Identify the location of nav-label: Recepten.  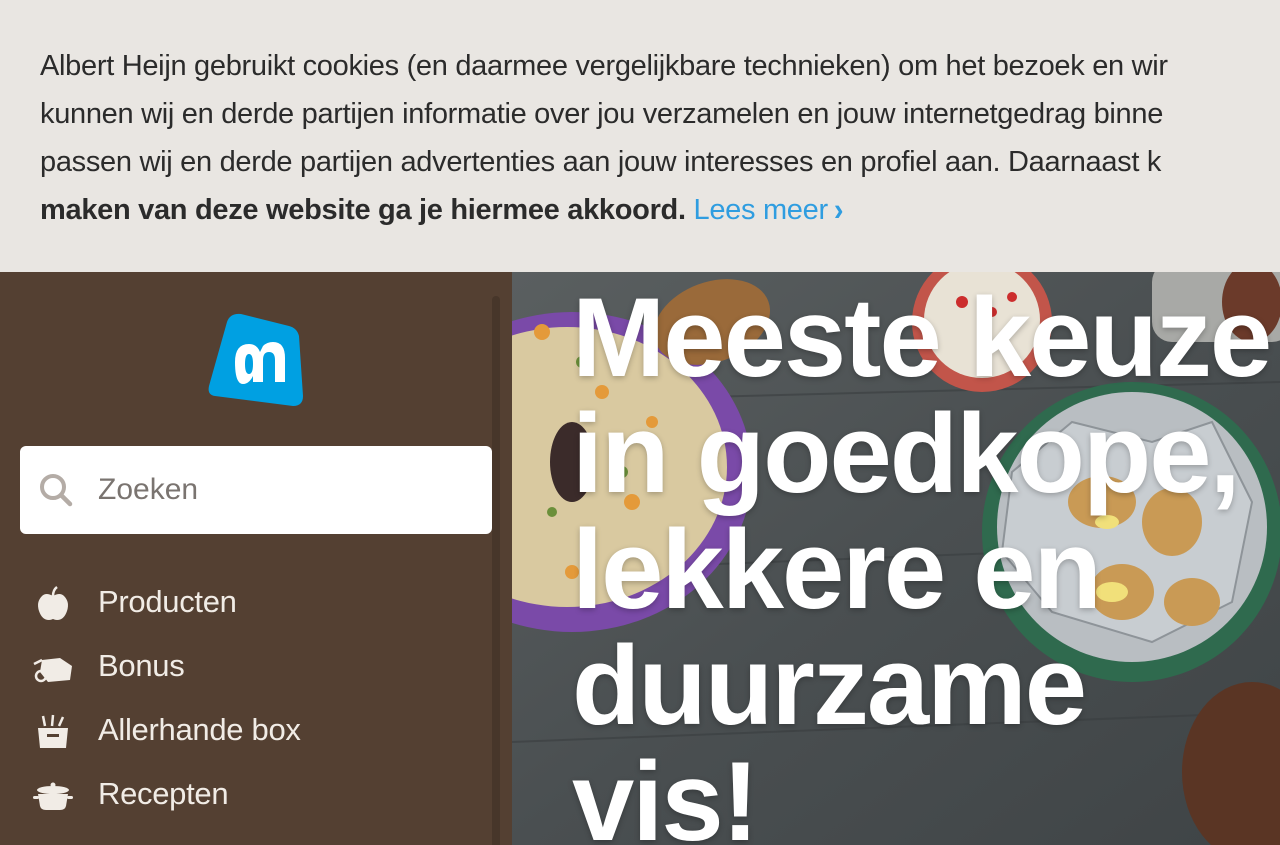
(163, 793).